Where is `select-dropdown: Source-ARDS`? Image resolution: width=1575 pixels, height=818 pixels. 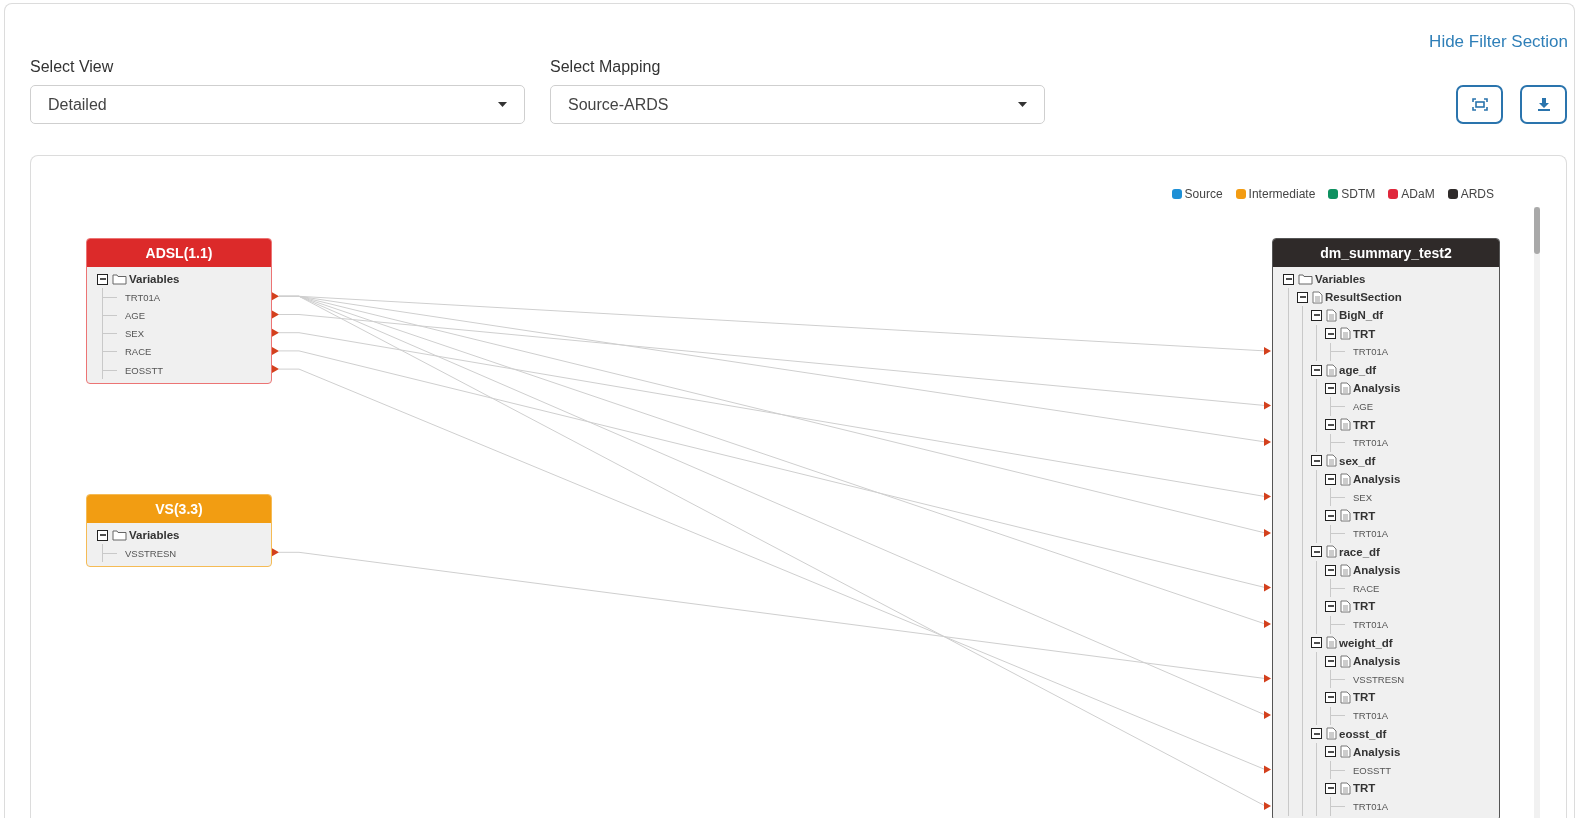
select-dropdown: Source-ARDS is located at coordinates (797, 104).